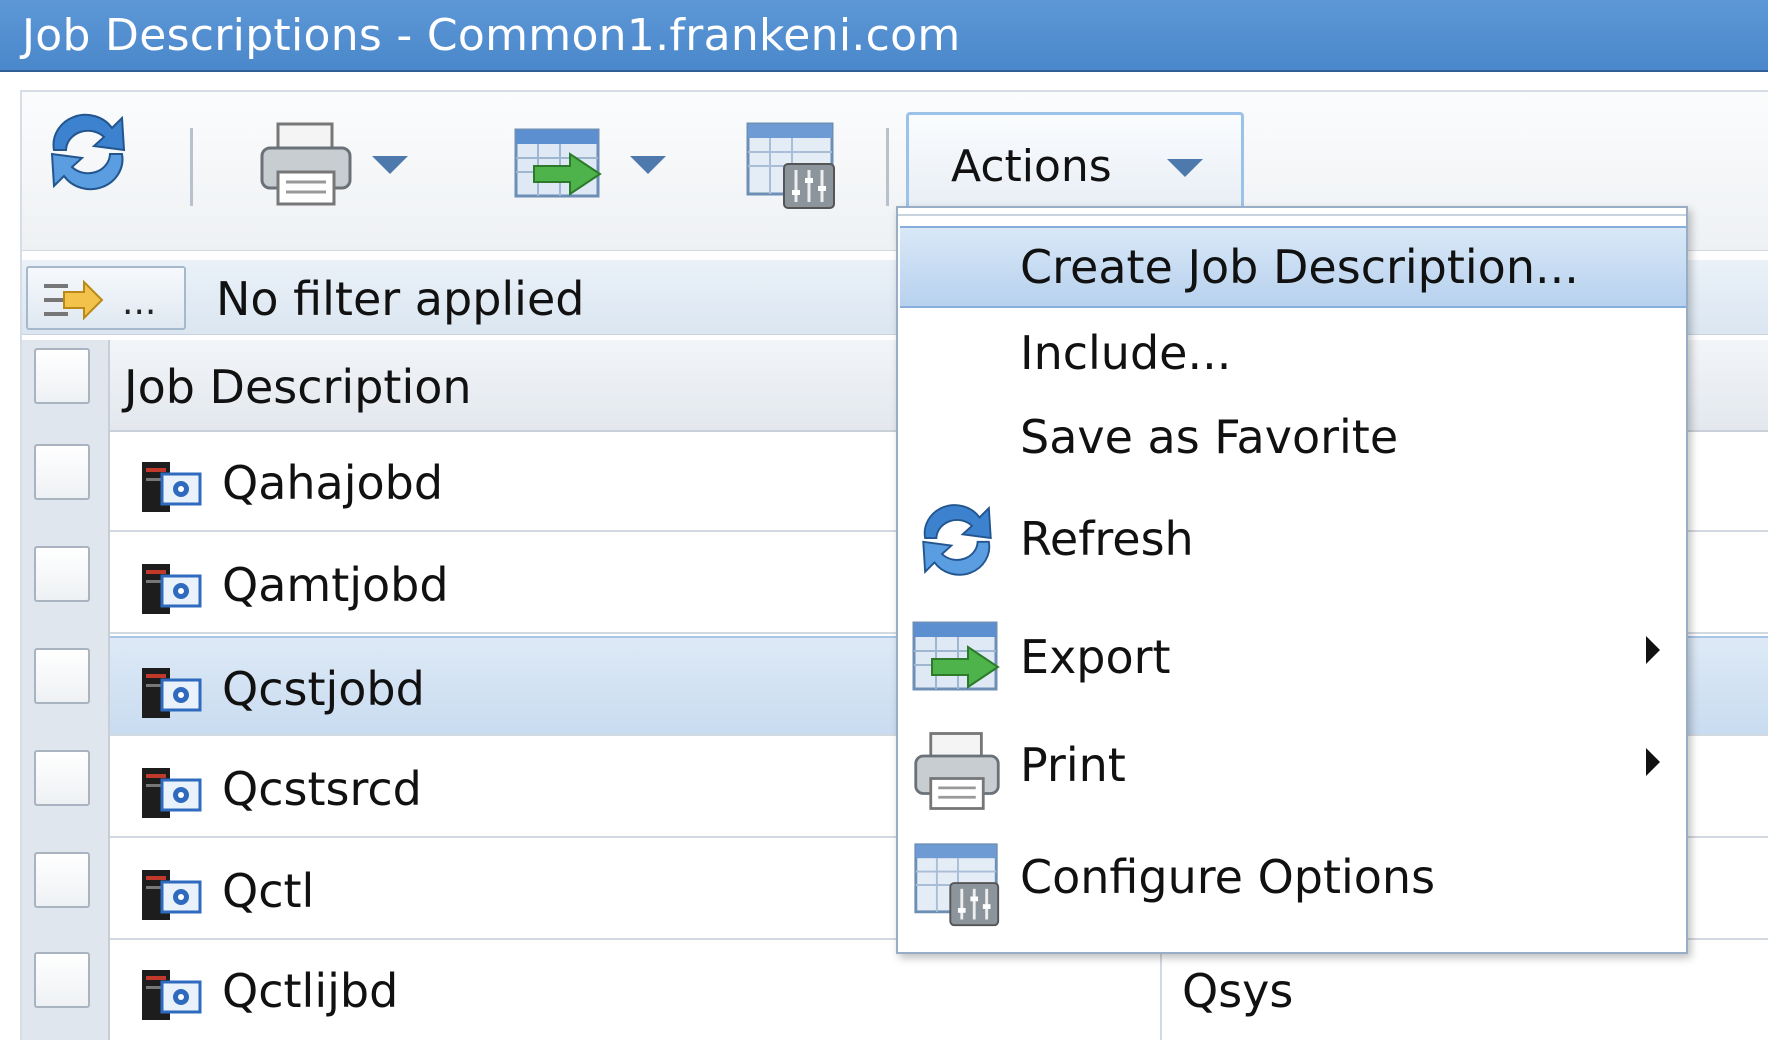 This screenshot has height=1040, width=1768. I want to click on menu-item-label: Refresh, so click(1107, 539).